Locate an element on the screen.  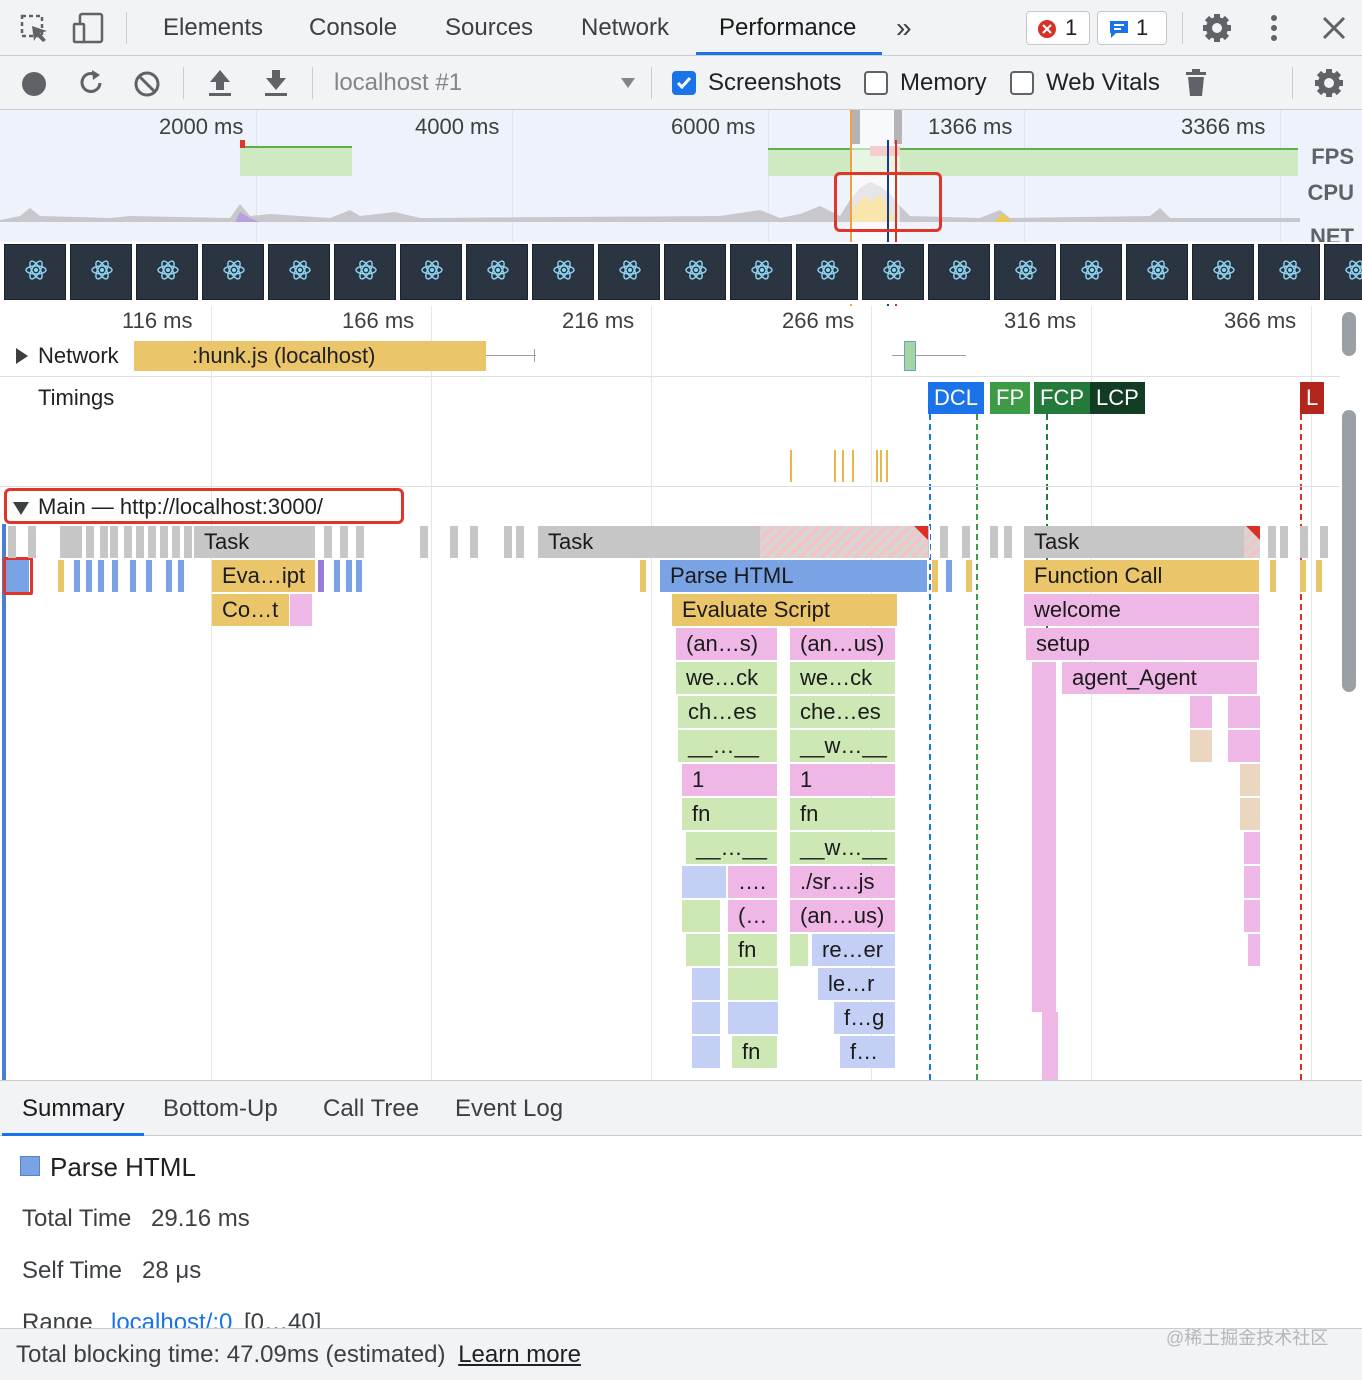
tab-performance: Performance is located at coordinates (787, 28).